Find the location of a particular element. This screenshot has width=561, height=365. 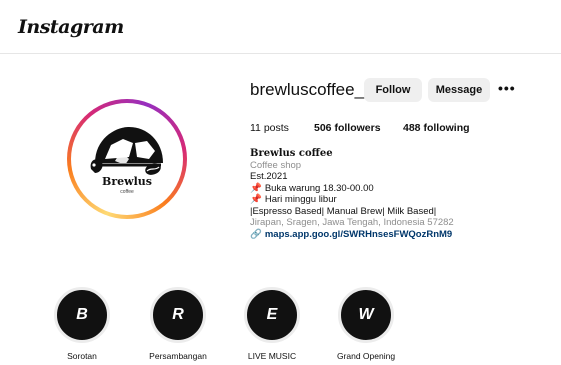

posts-count: 11 is located at coordinates (255, 128).